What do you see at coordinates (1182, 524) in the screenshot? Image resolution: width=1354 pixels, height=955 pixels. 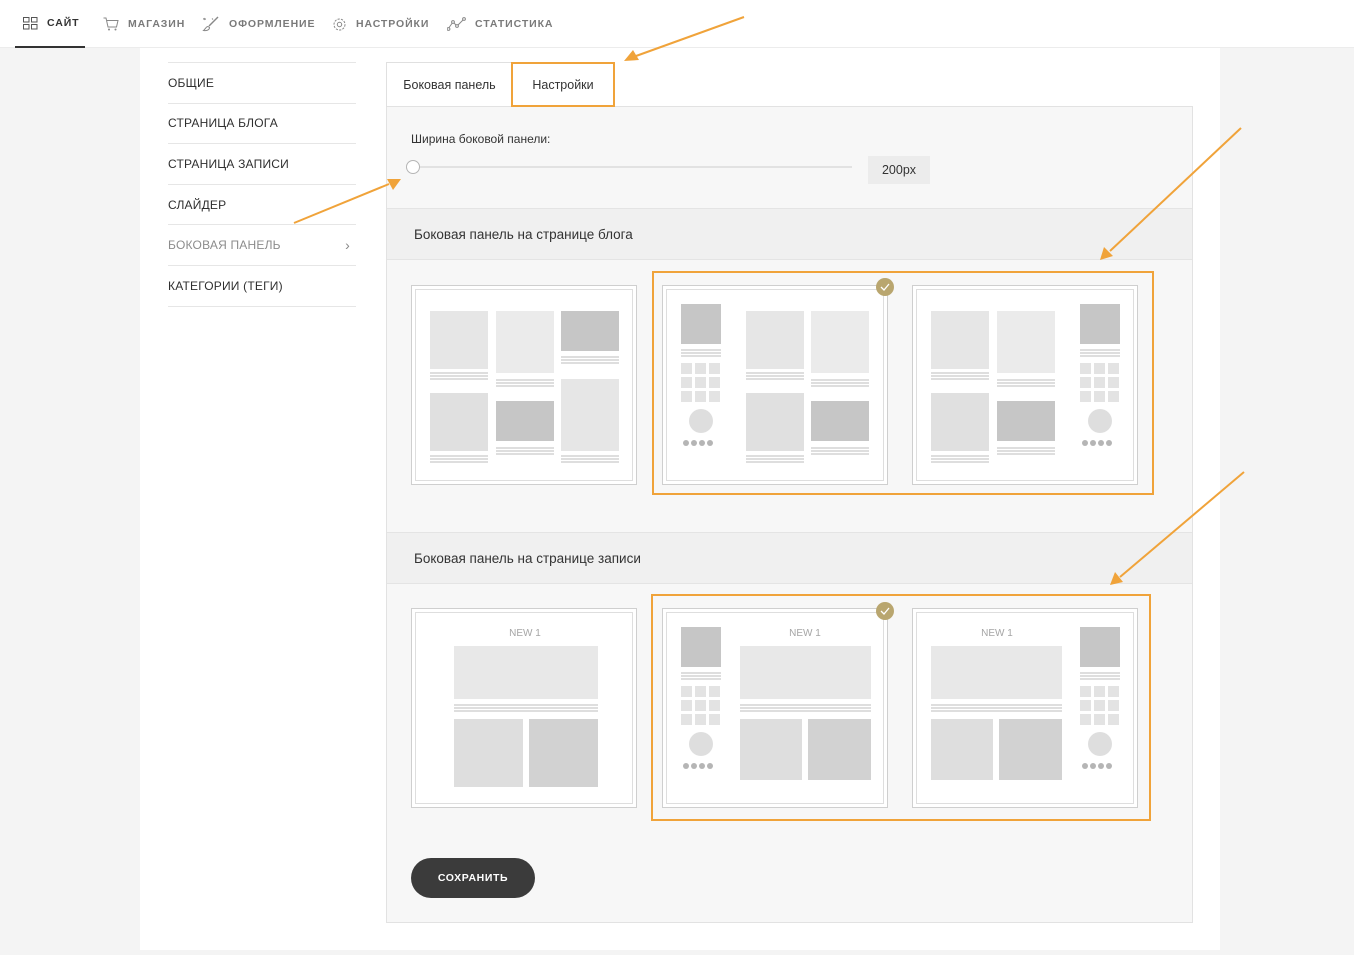 I see `arrow-to-post-options` at bounding box center [1182, 524].